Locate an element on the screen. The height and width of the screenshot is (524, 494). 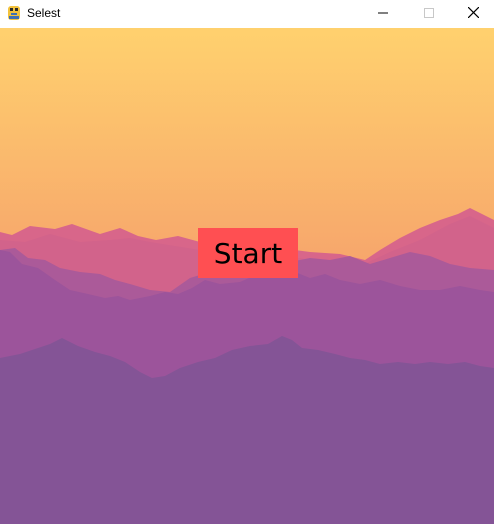
maximize-button is located at coordinates (429, 14).